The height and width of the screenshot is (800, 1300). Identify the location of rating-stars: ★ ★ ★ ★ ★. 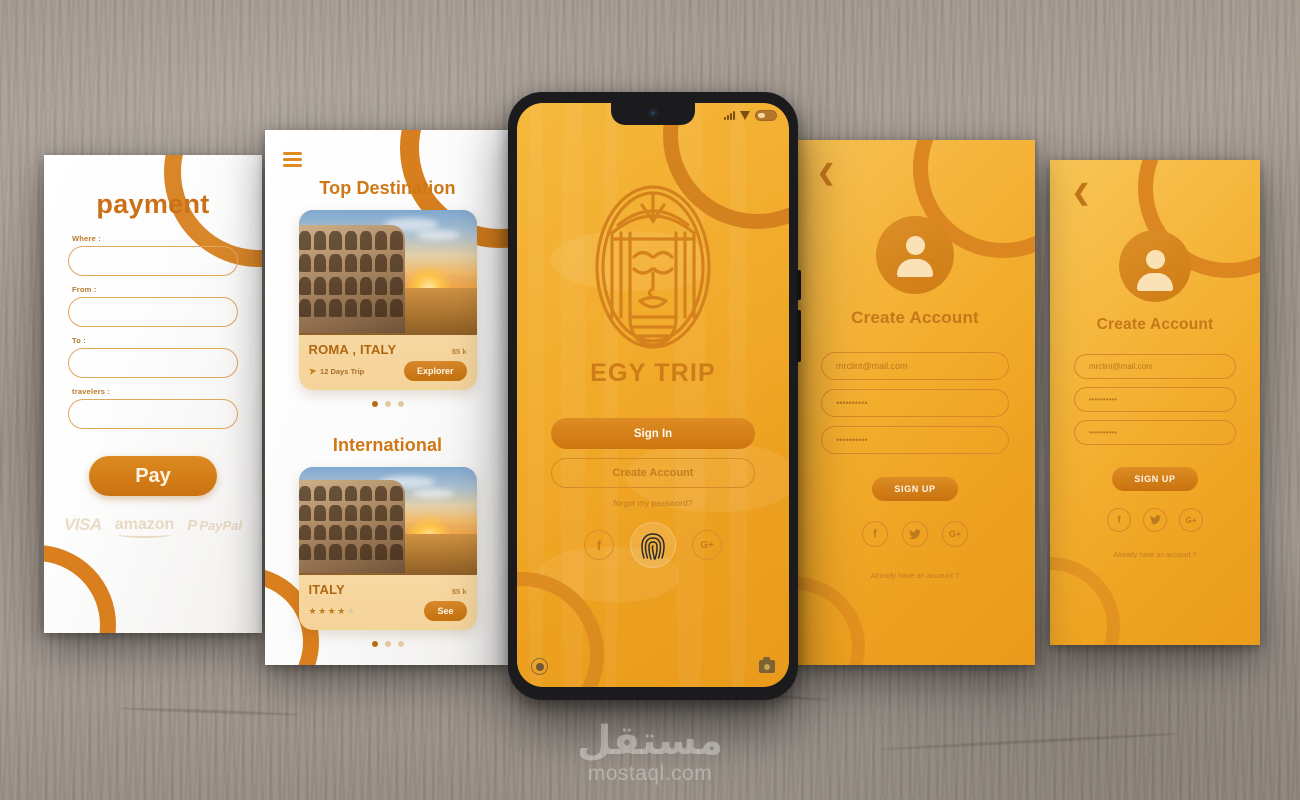
(332, 611).